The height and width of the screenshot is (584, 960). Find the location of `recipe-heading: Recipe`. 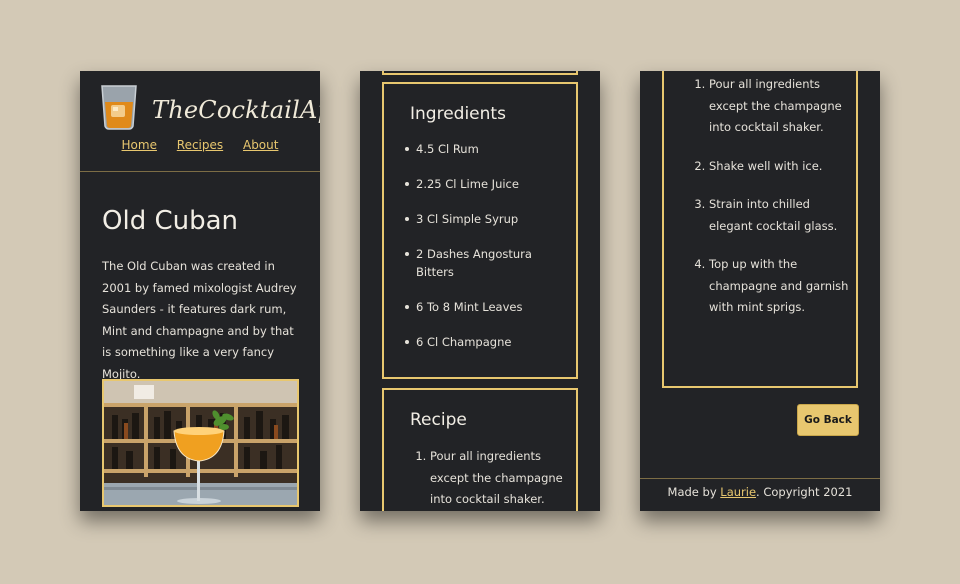

recipe-heading: Recipe is located at coordinates (438, 420).